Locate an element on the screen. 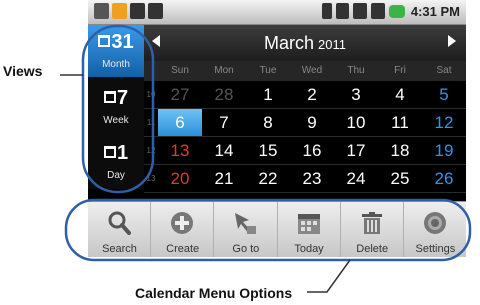 The height and width of the screenshot is (305, 480). views-highlight-outline is located at coordinates (118, 109).